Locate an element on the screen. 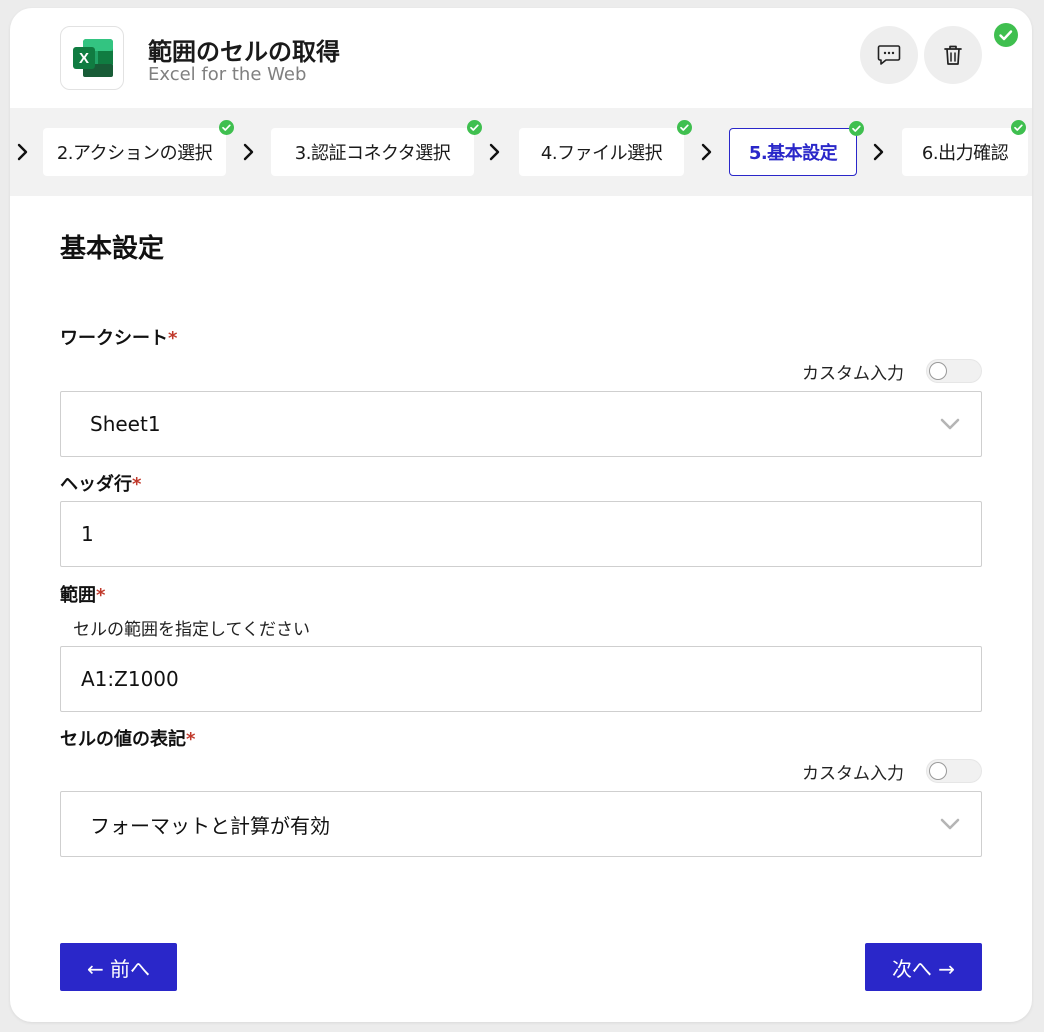  header-row-input: 1 is located at coordinates (521, 534).